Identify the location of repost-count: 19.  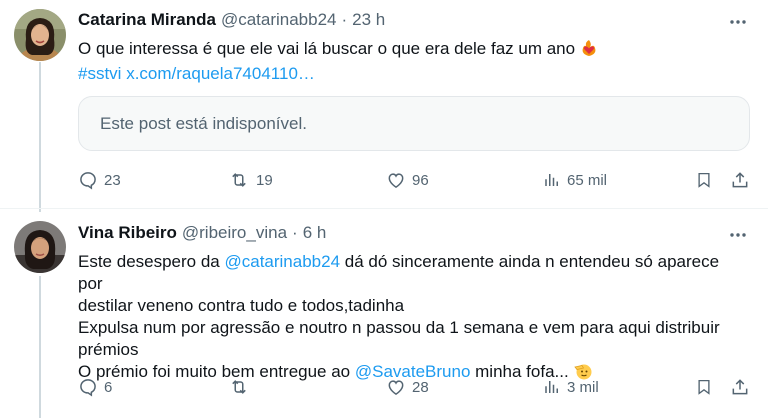
(264, 180).